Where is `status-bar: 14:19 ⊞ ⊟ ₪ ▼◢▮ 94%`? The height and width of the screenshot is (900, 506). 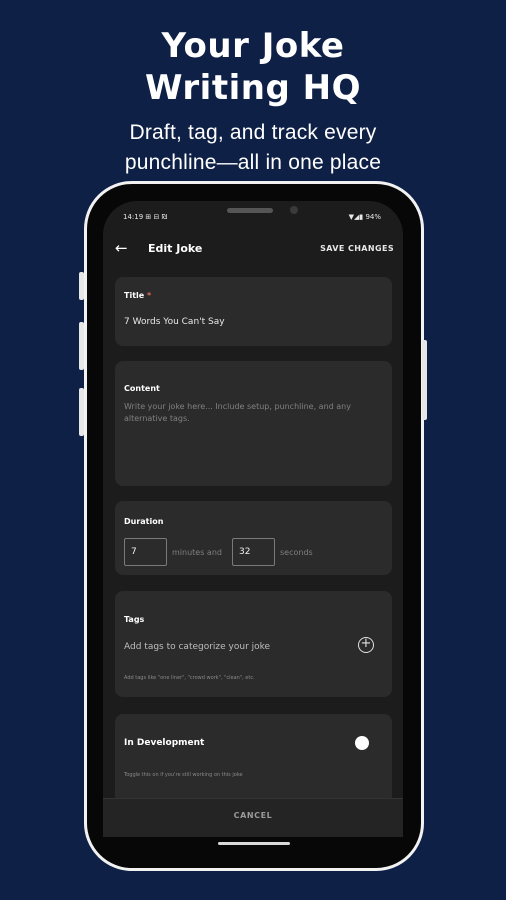 status-bar: 14:19 ⊞ ⊟ ₪ ▼◢▮ 94% is located at coordinates (253, 216).